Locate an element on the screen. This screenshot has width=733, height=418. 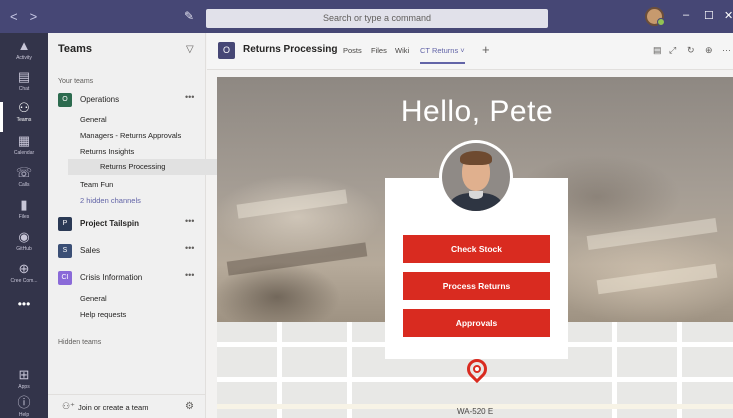
phone-icon: ☏ is located at coordinates (24, 172).